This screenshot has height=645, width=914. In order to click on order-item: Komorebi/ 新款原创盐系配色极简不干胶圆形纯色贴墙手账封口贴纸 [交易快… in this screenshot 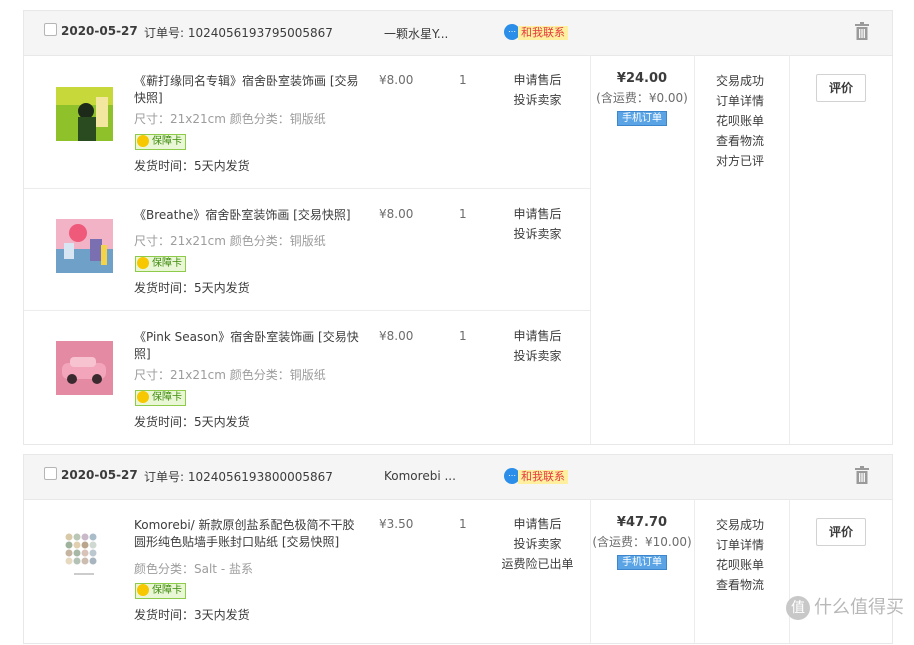, I will do `click(307, 572)`.